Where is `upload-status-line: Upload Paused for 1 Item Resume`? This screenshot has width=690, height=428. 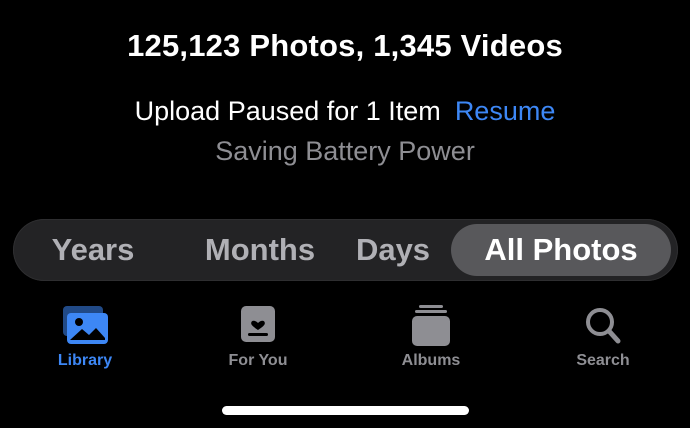
upload-status-line: Upload Paused for 1 Item Resume is located at coordinates (345, 111).